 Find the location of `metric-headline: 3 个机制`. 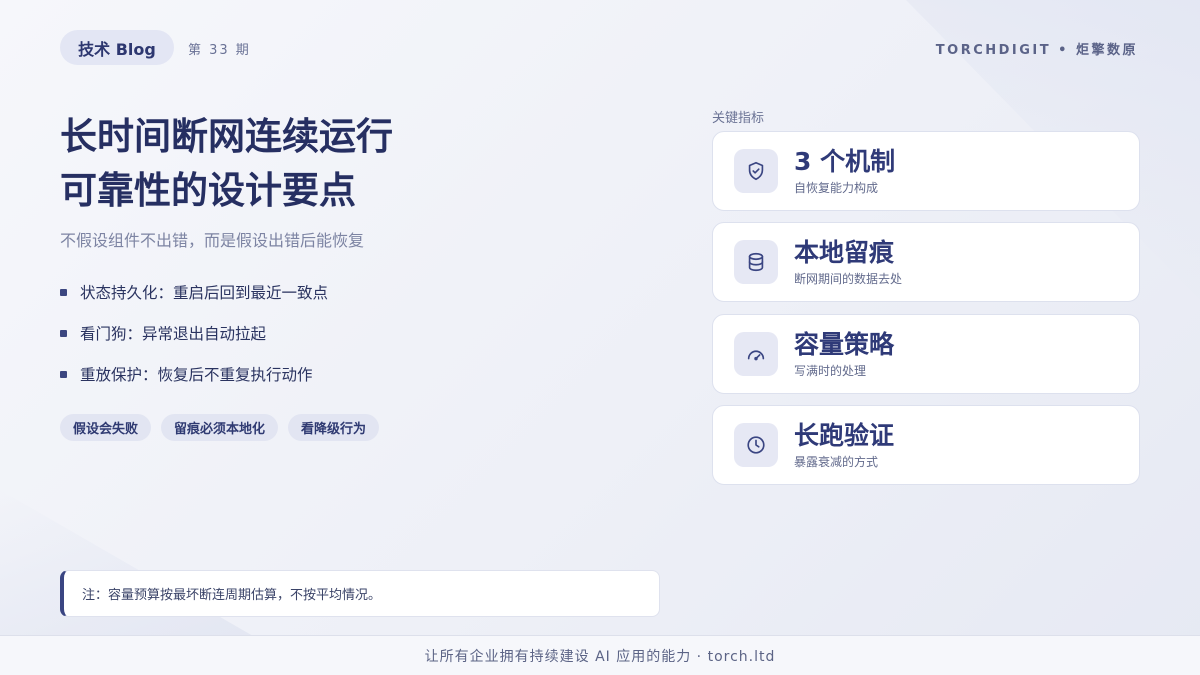

metric-headline: 3 个机制 is located at coordinates (845, 161).